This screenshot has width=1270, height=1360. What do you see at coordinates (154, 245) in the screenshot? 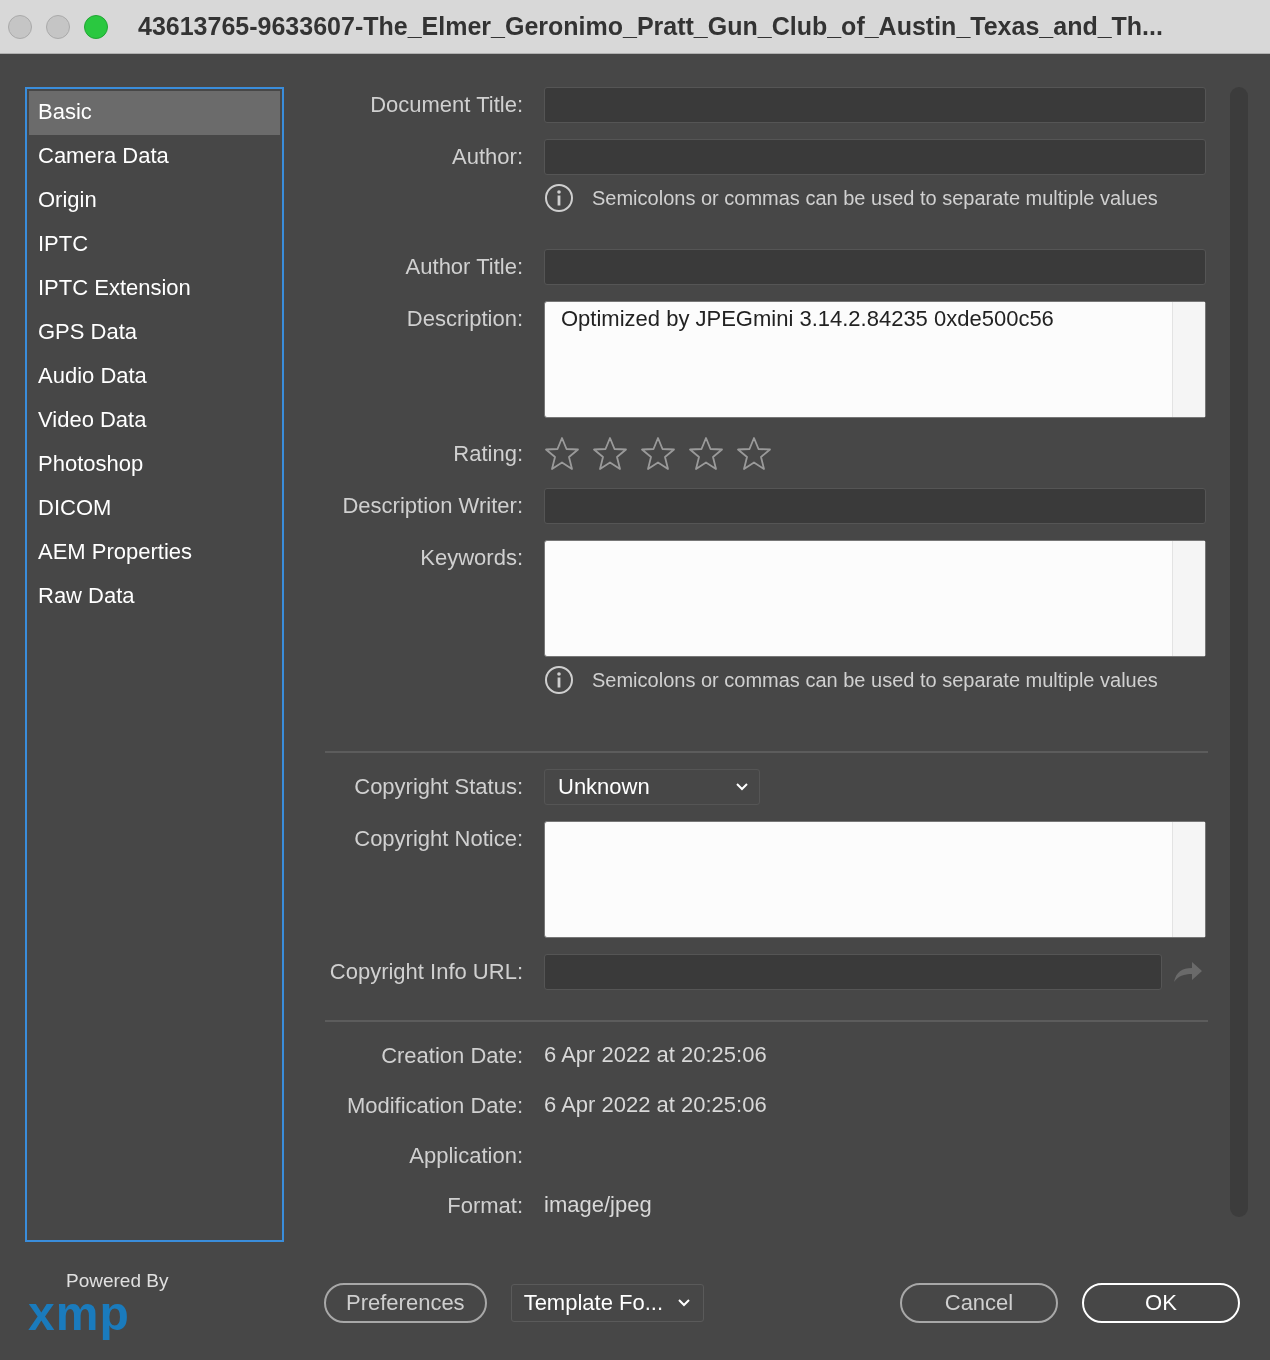
I see `category-item: IPTC` at bounding box center [154, 245].